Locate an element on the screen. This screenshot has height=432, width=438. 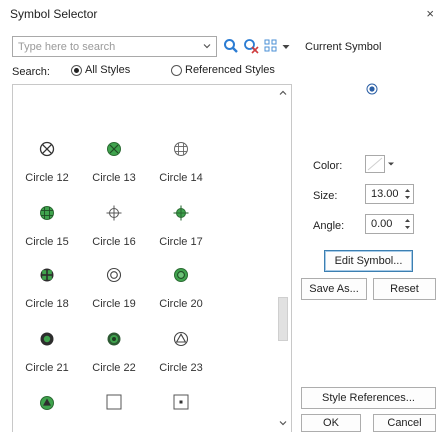
symbol-label: Circle 13 is located at coordinates (114, 178).